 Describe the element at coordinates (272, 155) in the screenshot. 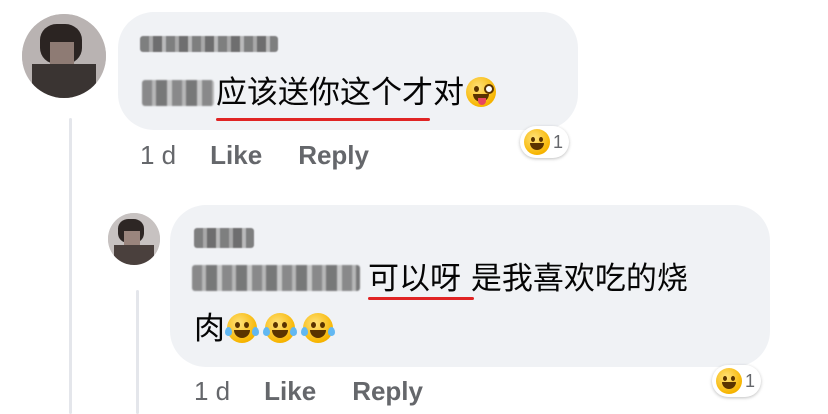

I see `comment-actions: 1 d Like Reply` at that location.